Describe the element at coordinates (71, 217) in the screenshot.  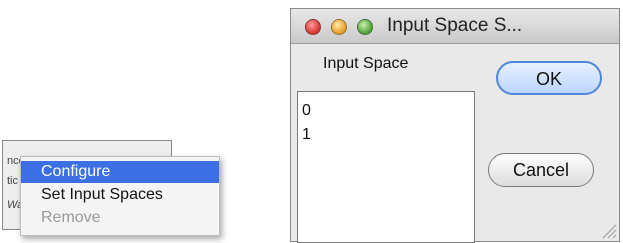
I see `menu-item-remove: Remove` at that location.